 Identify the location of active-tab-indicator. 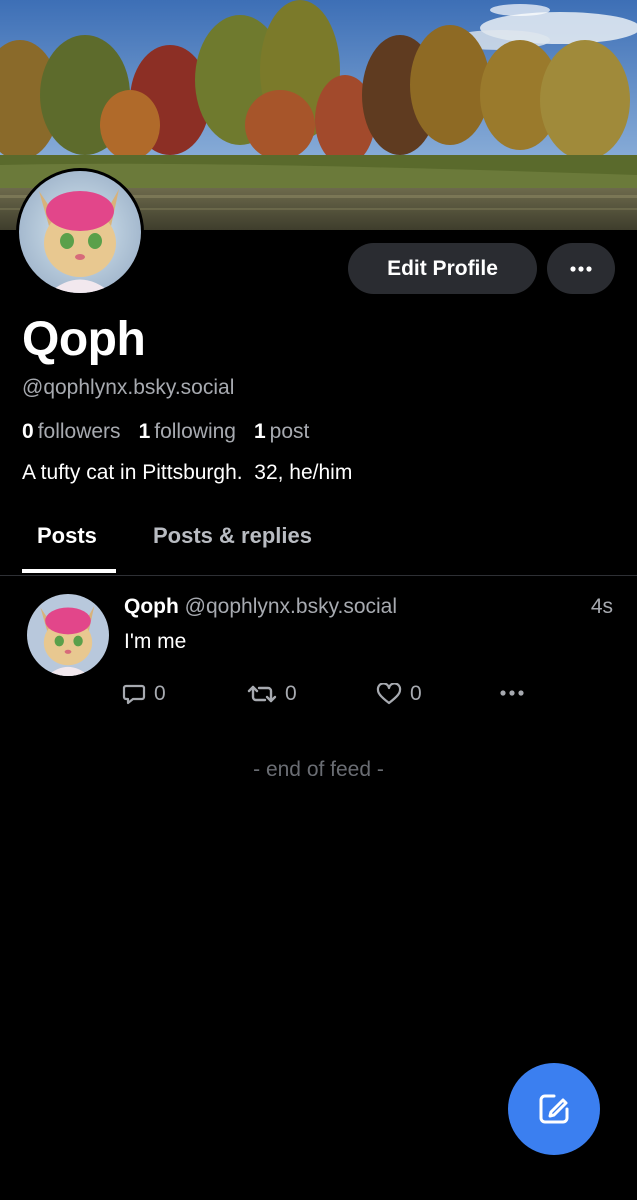
(69, 571).